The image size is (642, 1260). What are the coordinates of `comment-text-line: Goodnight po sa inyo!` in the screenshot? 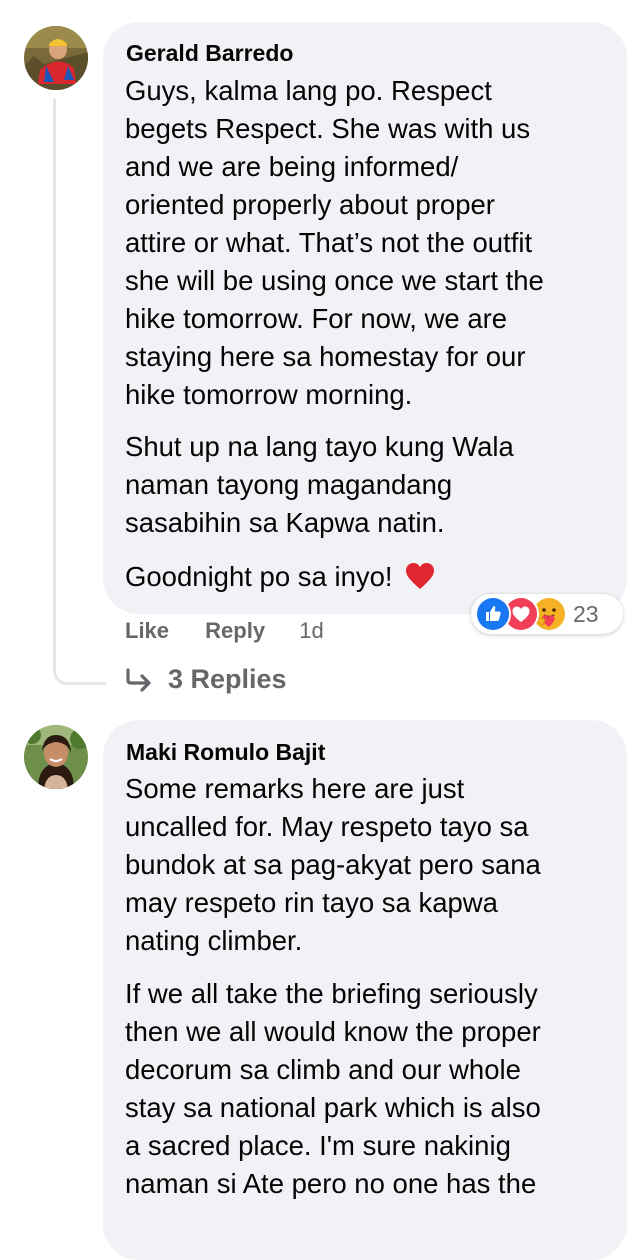 It's located at (280, 579).